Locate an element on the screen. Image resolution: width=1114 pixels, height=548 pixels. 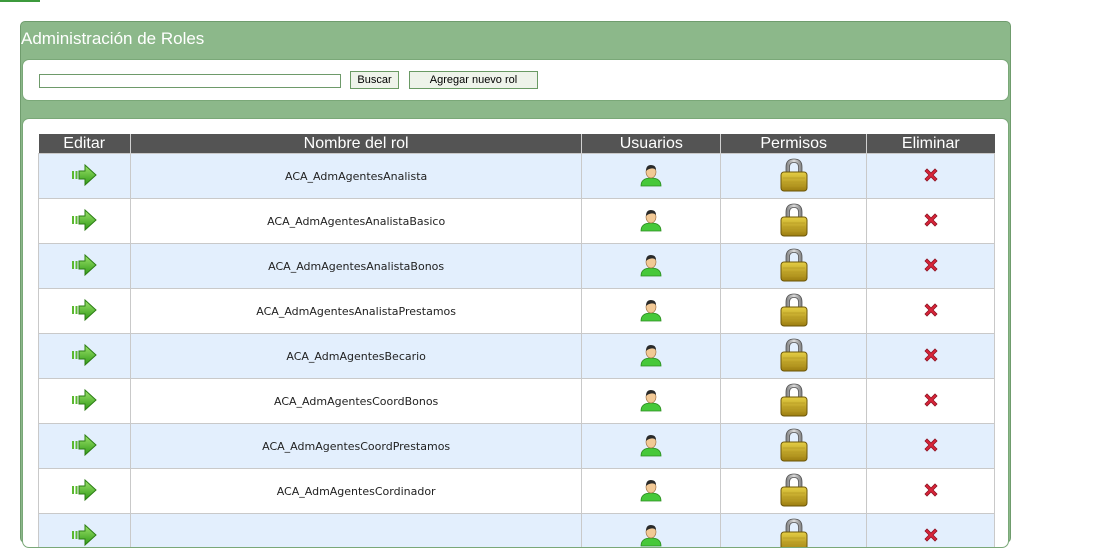
role-name-cell is located at coordinates (356, 531).